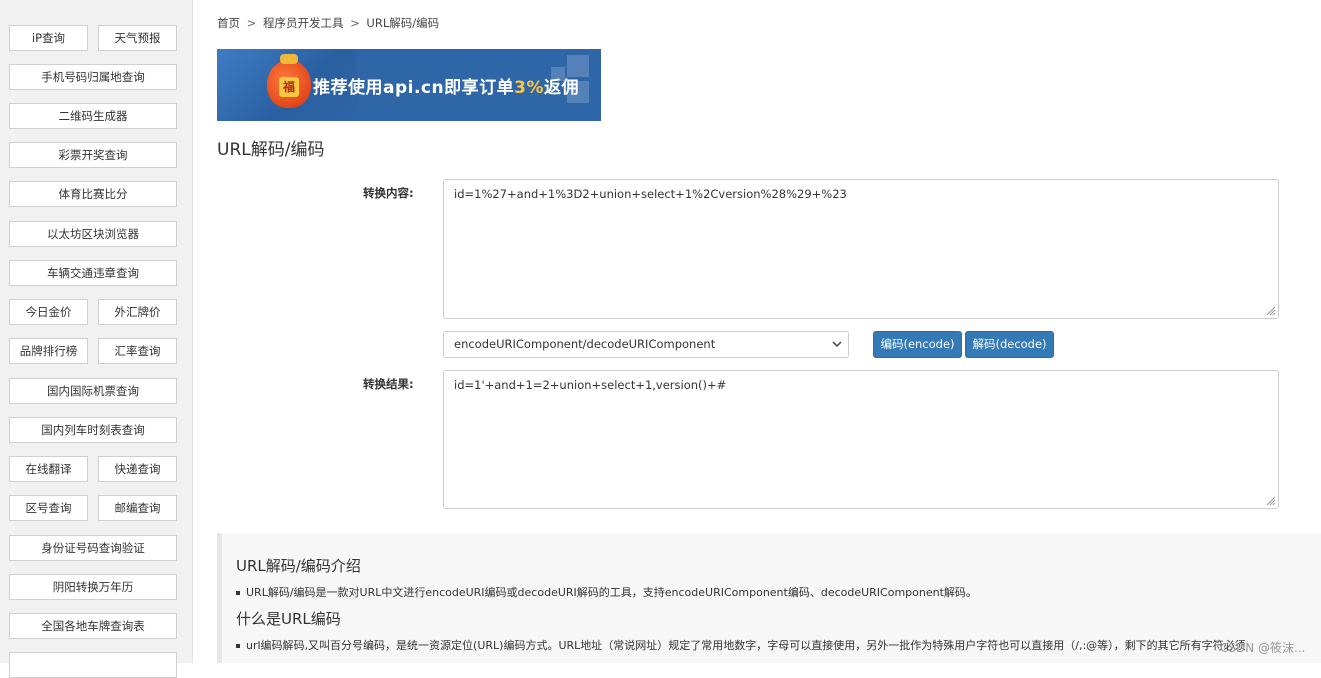 This screenshot has height=678, width=1321. I want to click on breadcrumb: 首页 > 程序员开发工具 > URL解码/编码, so click(328, 23).